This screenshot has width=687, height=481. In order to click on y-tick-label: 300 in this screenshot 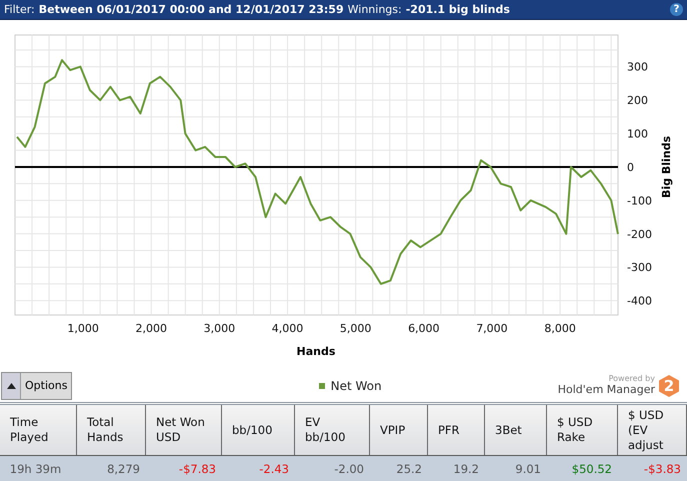, I will do `click(637, 67)`.